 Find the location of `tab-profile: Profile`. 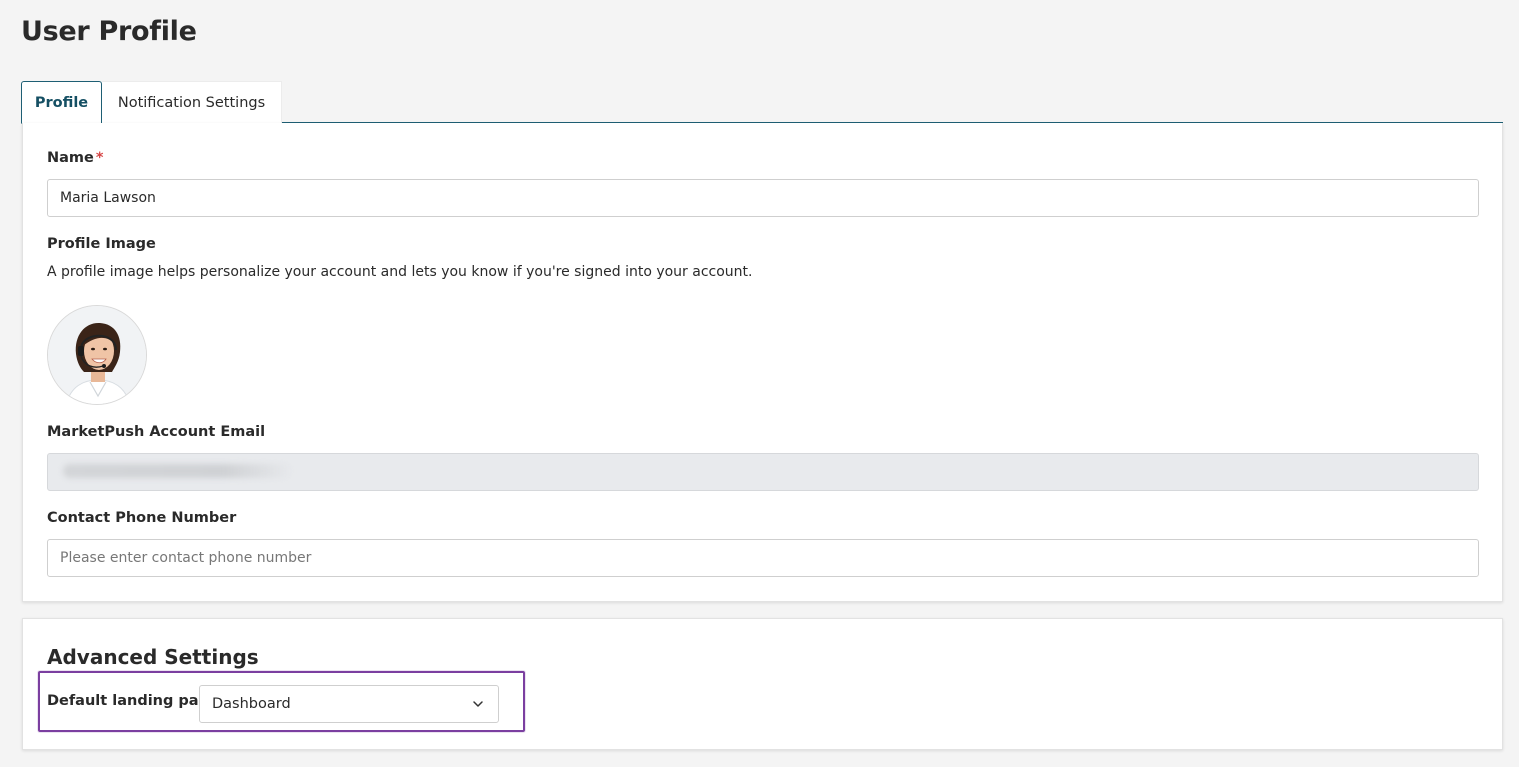

tab-profile: Profile is located at coordinates (61, 102).